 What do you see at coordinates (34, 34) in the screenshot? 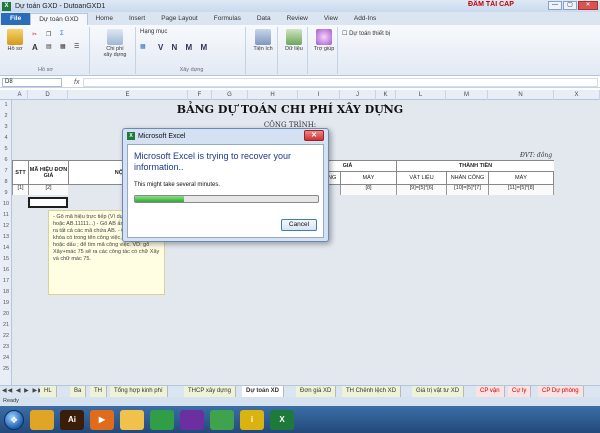
I see `cut-icon: ✂` at bounding box center [34, 34].